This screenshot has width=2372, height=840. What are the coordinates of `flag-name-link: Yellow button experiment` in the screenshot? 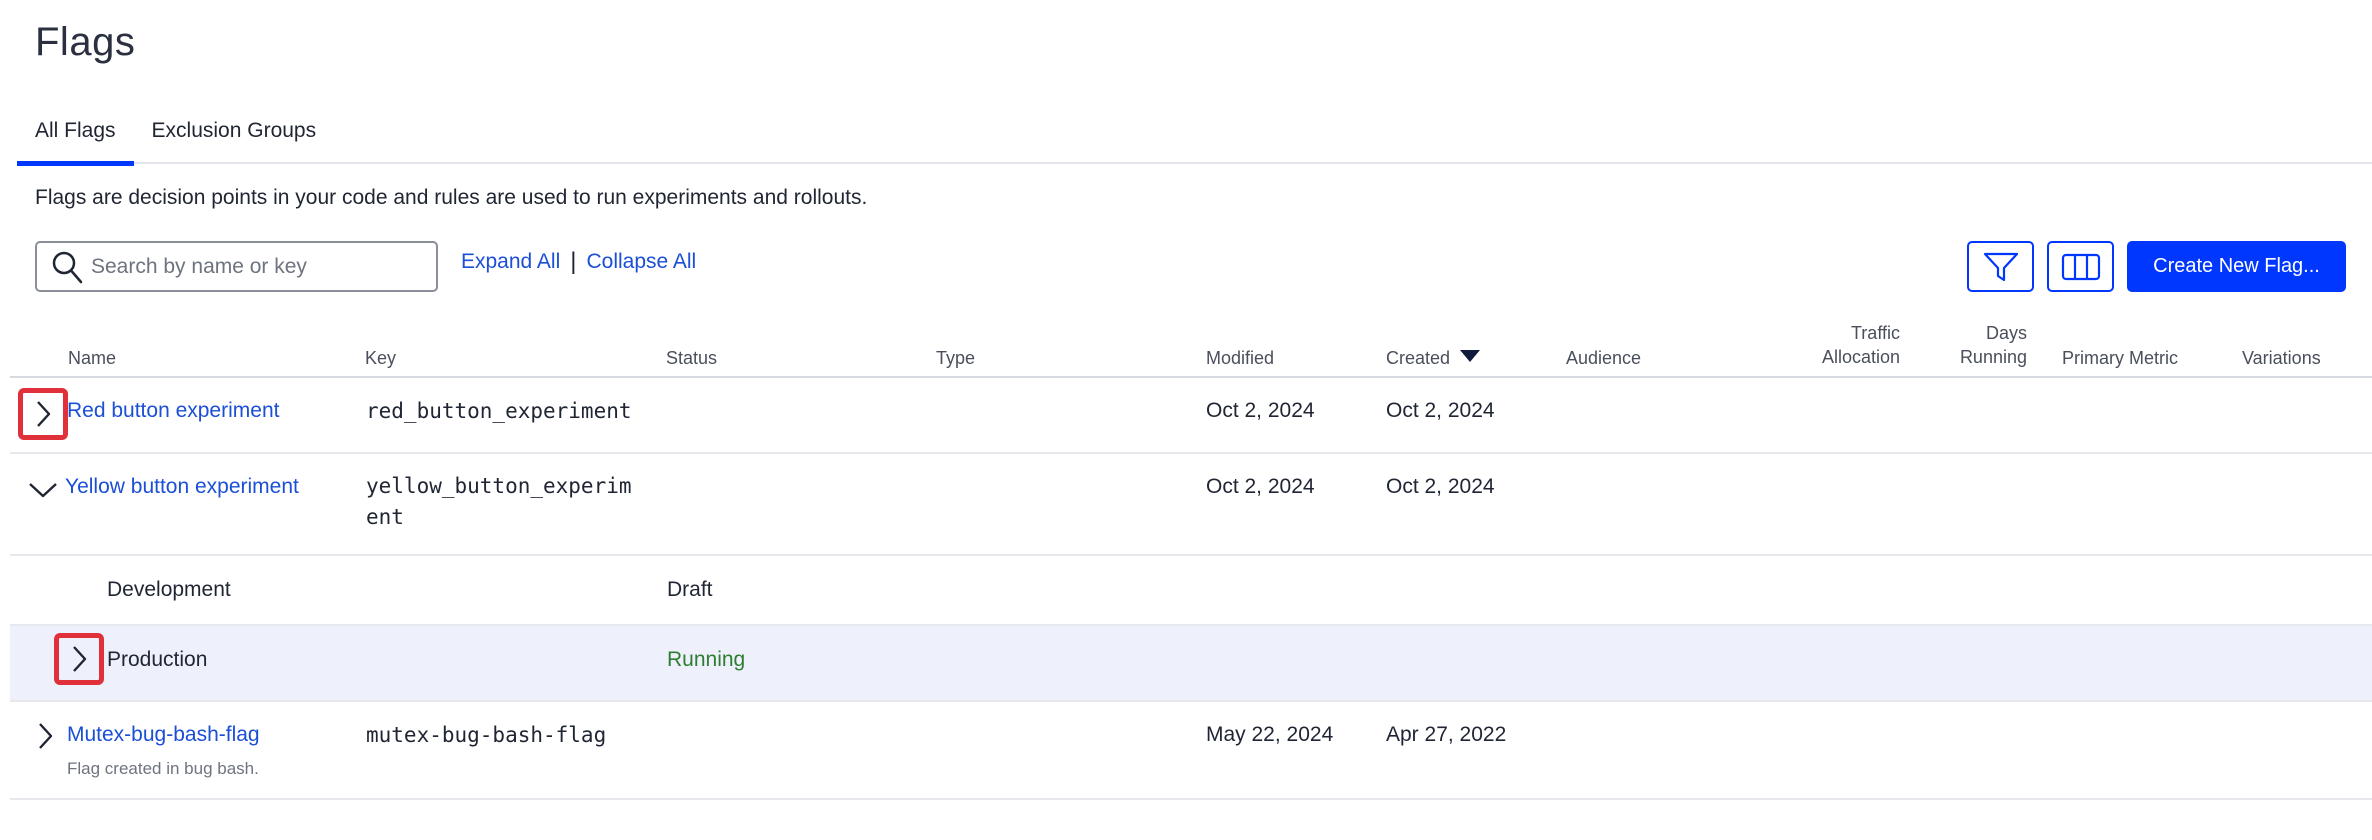 It's located at (182, 486).